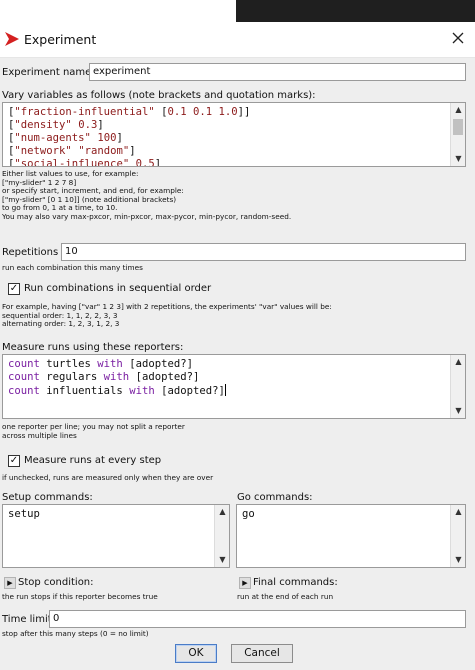 This screenshot has height=670, width=475. What do you see at coordinates (27, 619) in the screenshot?
I see `time-limit-label: Time limit` at bounding box center [27, 619].